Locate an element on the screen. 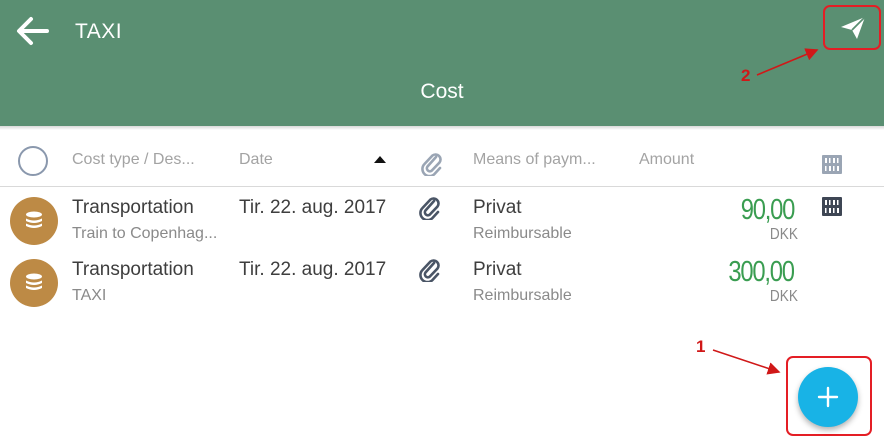  add-button is located at coordinates (828, 397).